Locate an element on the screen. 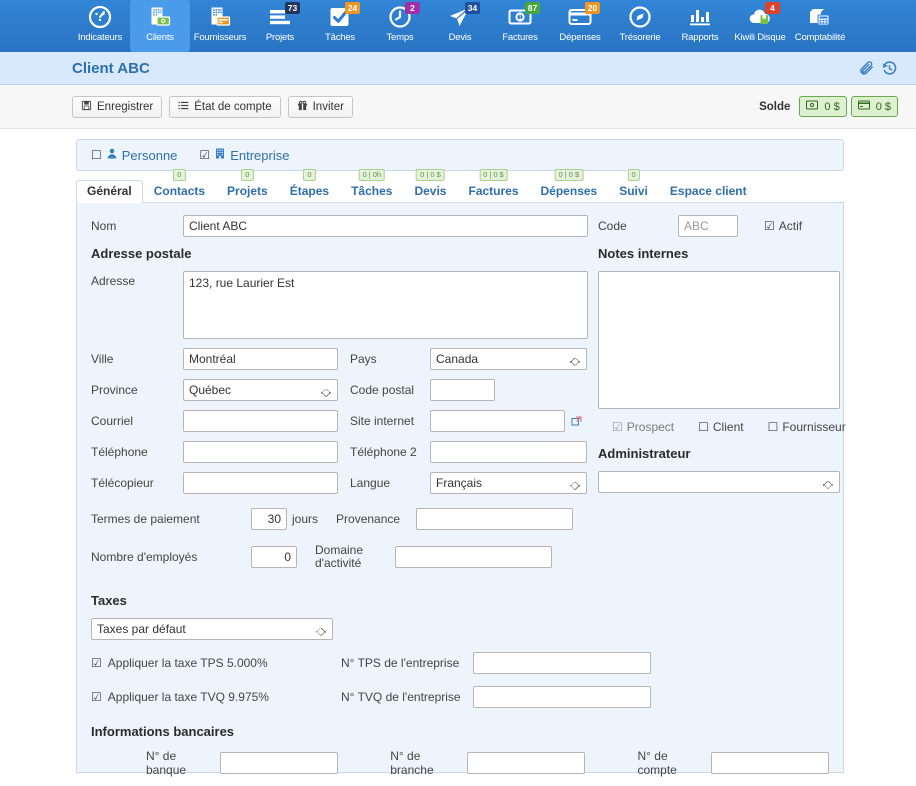 This screenshot has width=916, height=786. telephone-input is located at coordinates (260, 452).